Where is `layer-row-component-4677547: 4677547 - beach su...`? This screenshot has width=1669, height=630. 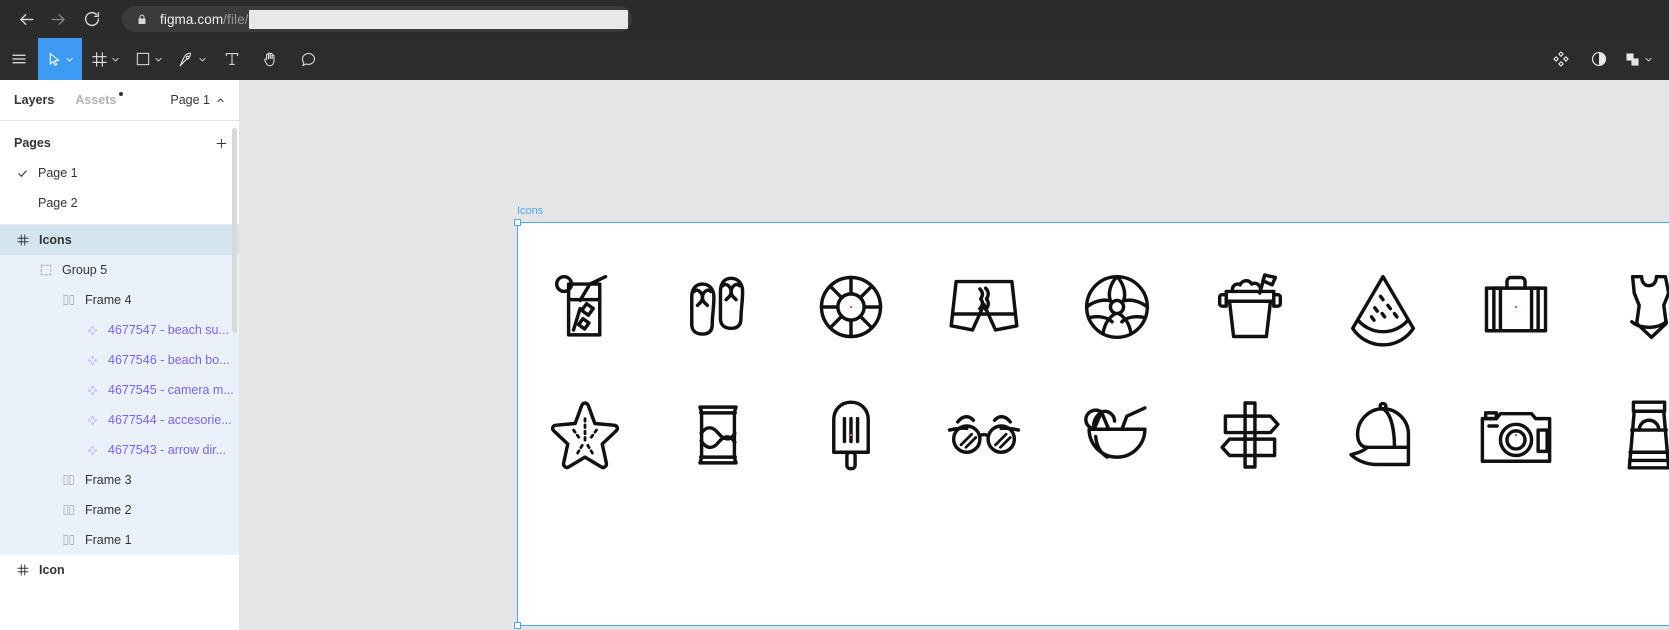 layer-row-component-4677547: 4677547 - beach su... is located at coordinates (119, 330).